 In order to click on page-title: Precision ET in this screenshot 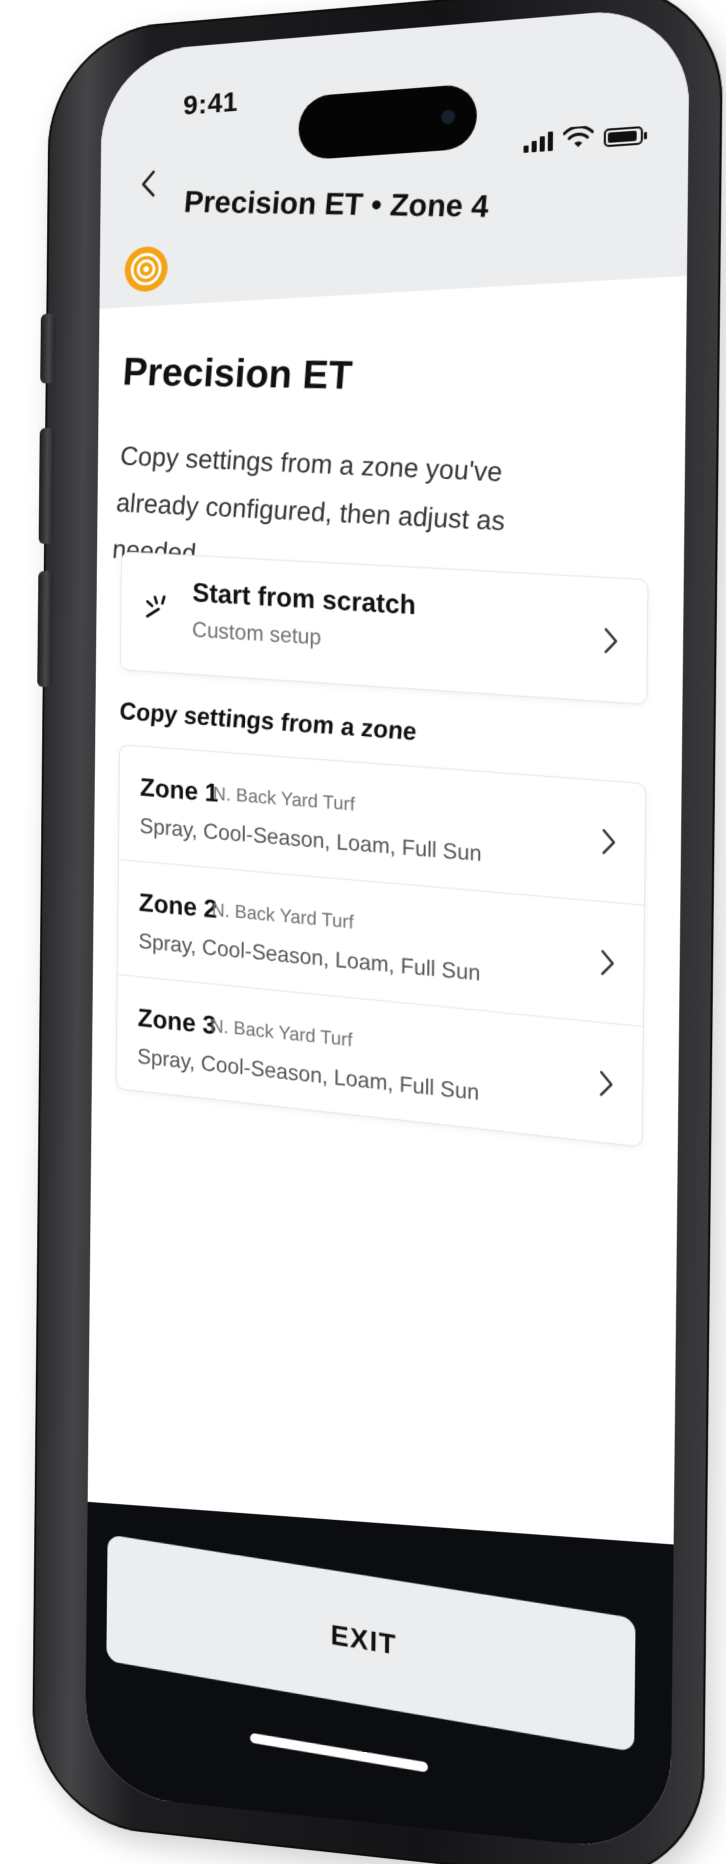, I will do `click(237, 374)`.